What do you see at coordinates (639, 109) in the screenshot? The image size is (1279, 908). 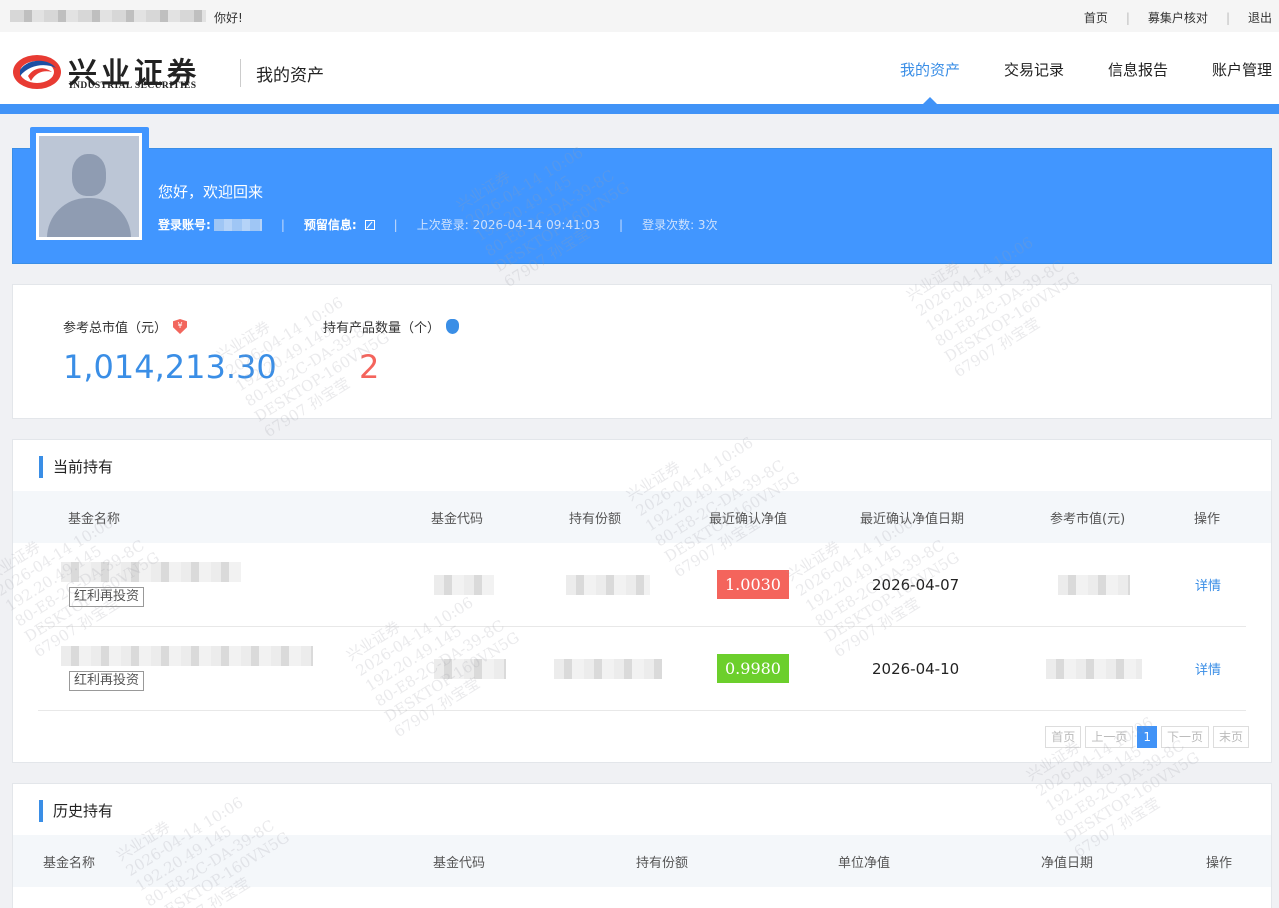 I see `header-blue-bar` at bounding box center [639, 109].